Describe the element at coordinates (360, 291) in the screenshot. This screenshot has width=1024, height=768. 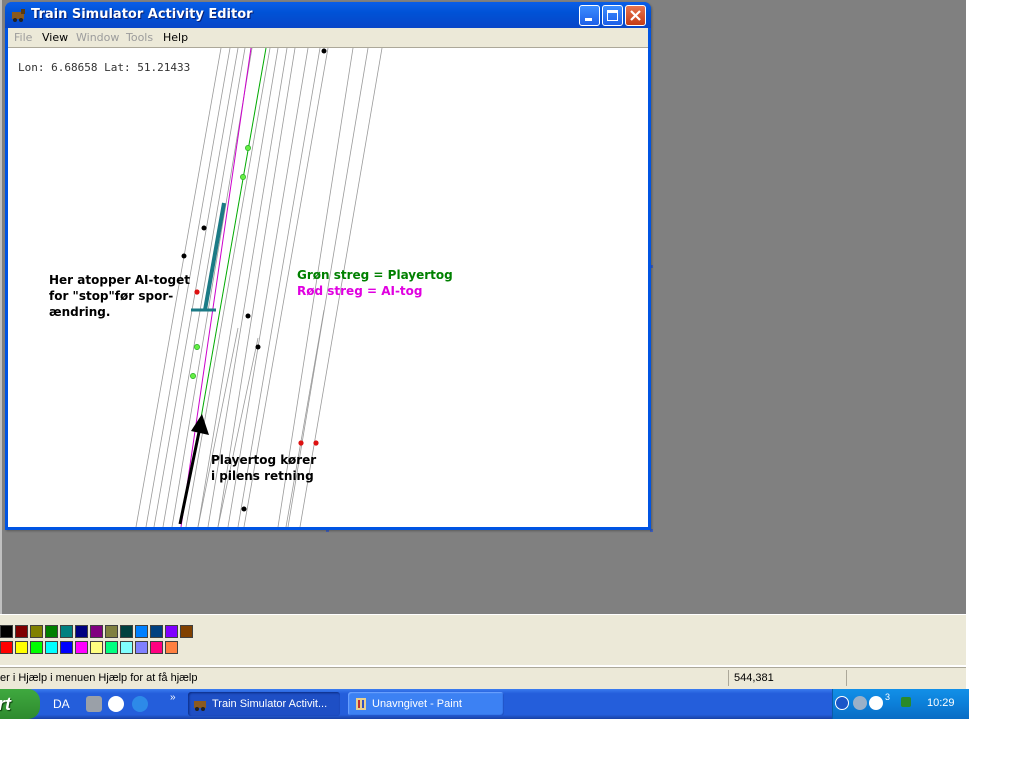
I see `legend-ai-line: Rød streg = AI-tog` at that location.